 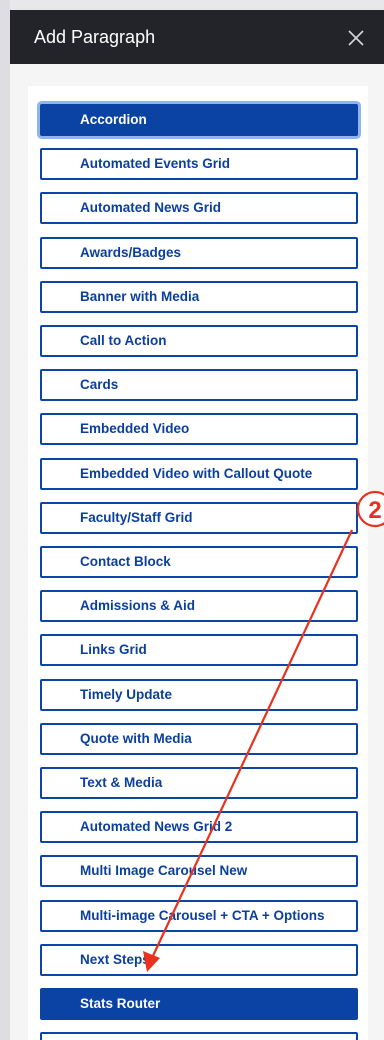 I want to click on paragraph-type-button: Timely Update, so click(x=199, y=694).